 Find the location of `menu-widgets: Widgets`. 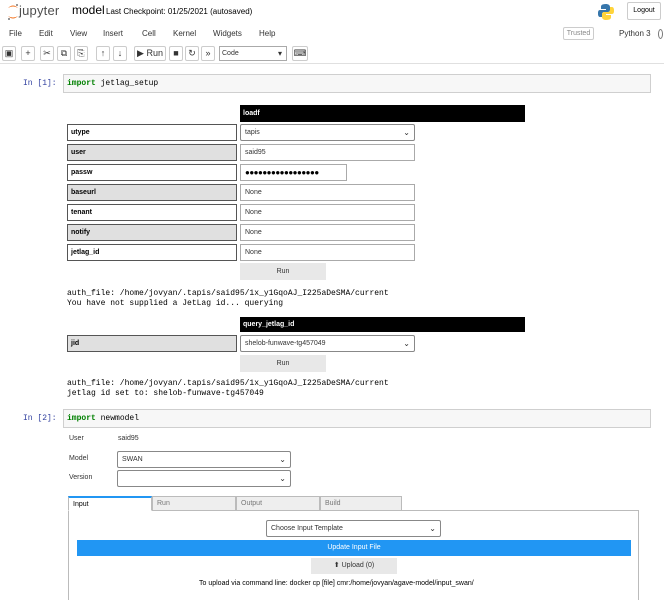

menu-widgets: Widgets is located at coordinates (227, 33).